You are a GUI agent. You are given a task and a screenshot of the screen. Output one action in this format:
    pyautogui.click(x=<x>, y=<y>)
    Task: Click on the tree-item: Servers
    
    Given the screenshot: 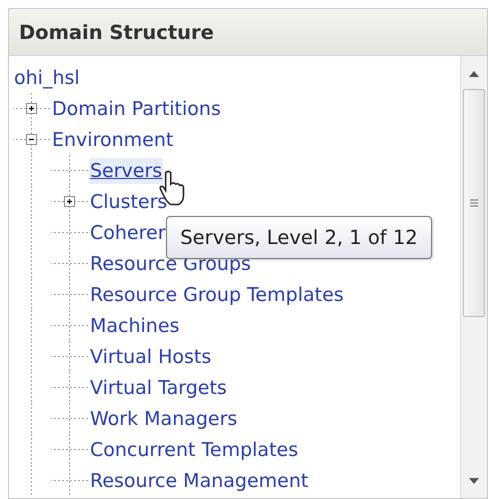 What is the action you would take?
    pyautogui.click(x=126, y=171)
    